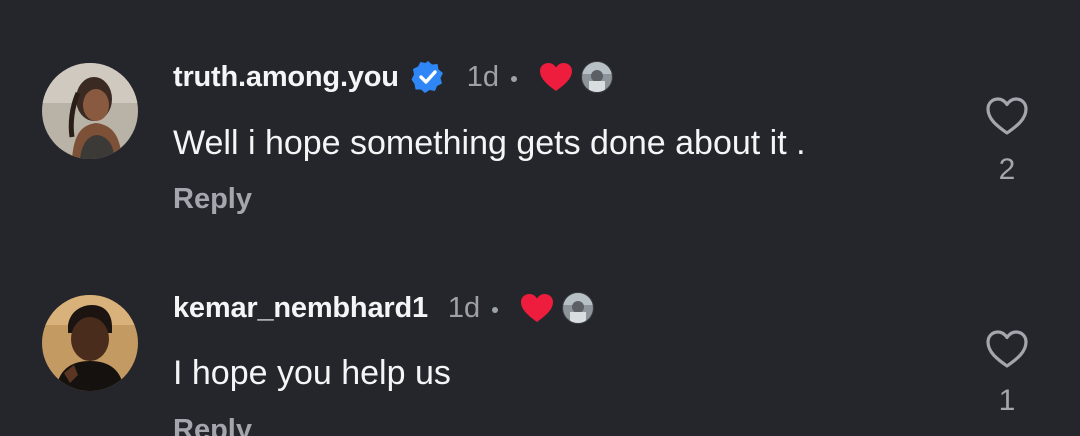  I want to click on comment-meta: truth.among.you 1d, so click(393, 77).